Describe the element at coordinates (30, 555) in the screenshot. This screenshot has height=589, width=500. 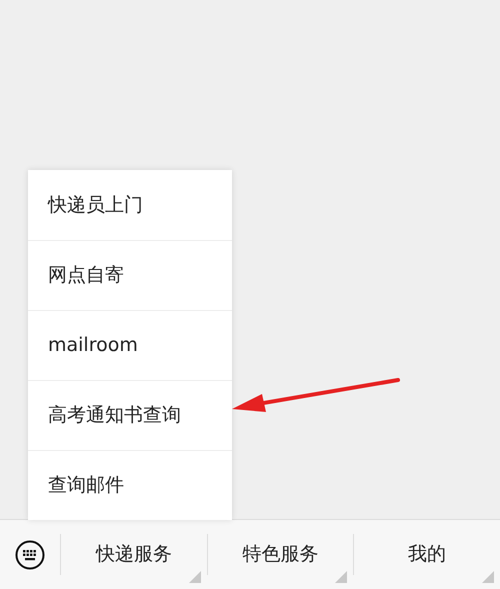
I see `keyboard-icon` at that location.